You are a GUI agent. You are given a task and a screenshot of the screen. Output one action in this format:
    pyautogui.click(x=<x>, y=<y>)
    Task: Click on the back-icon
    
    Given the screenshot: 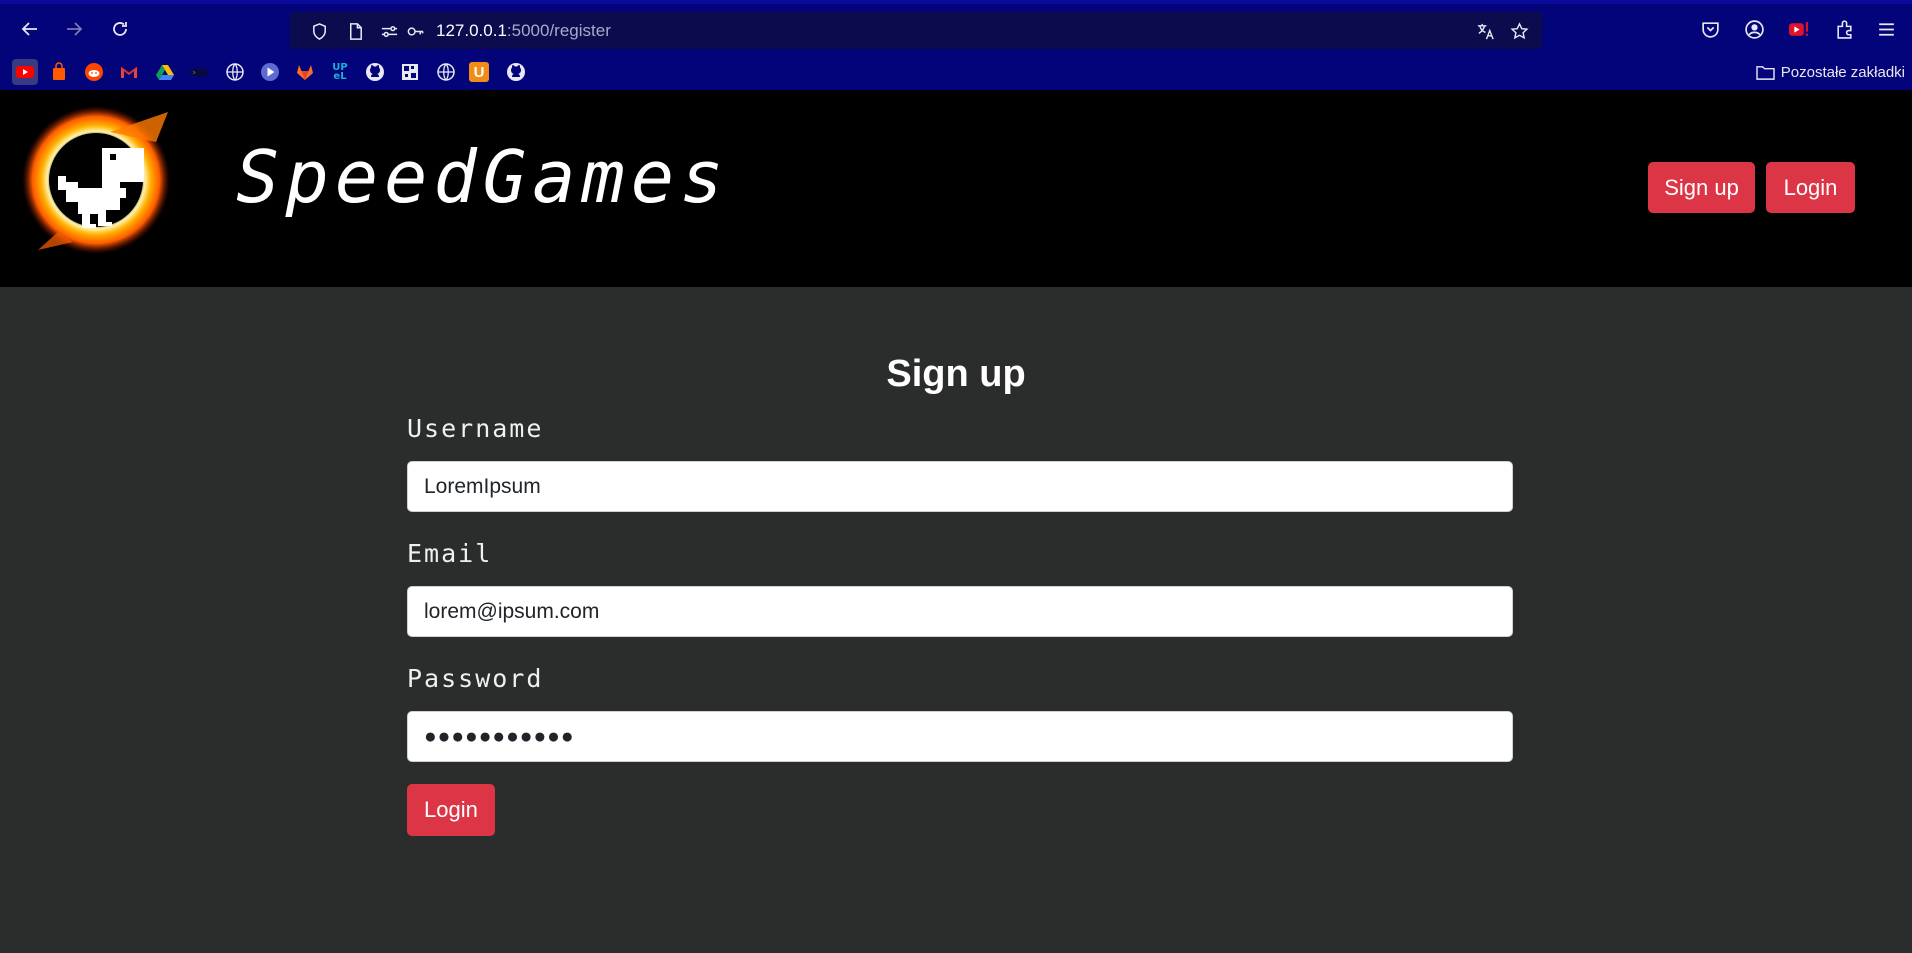 What is the action you would take?
    pyautogui.click(x=30, y=29)
    